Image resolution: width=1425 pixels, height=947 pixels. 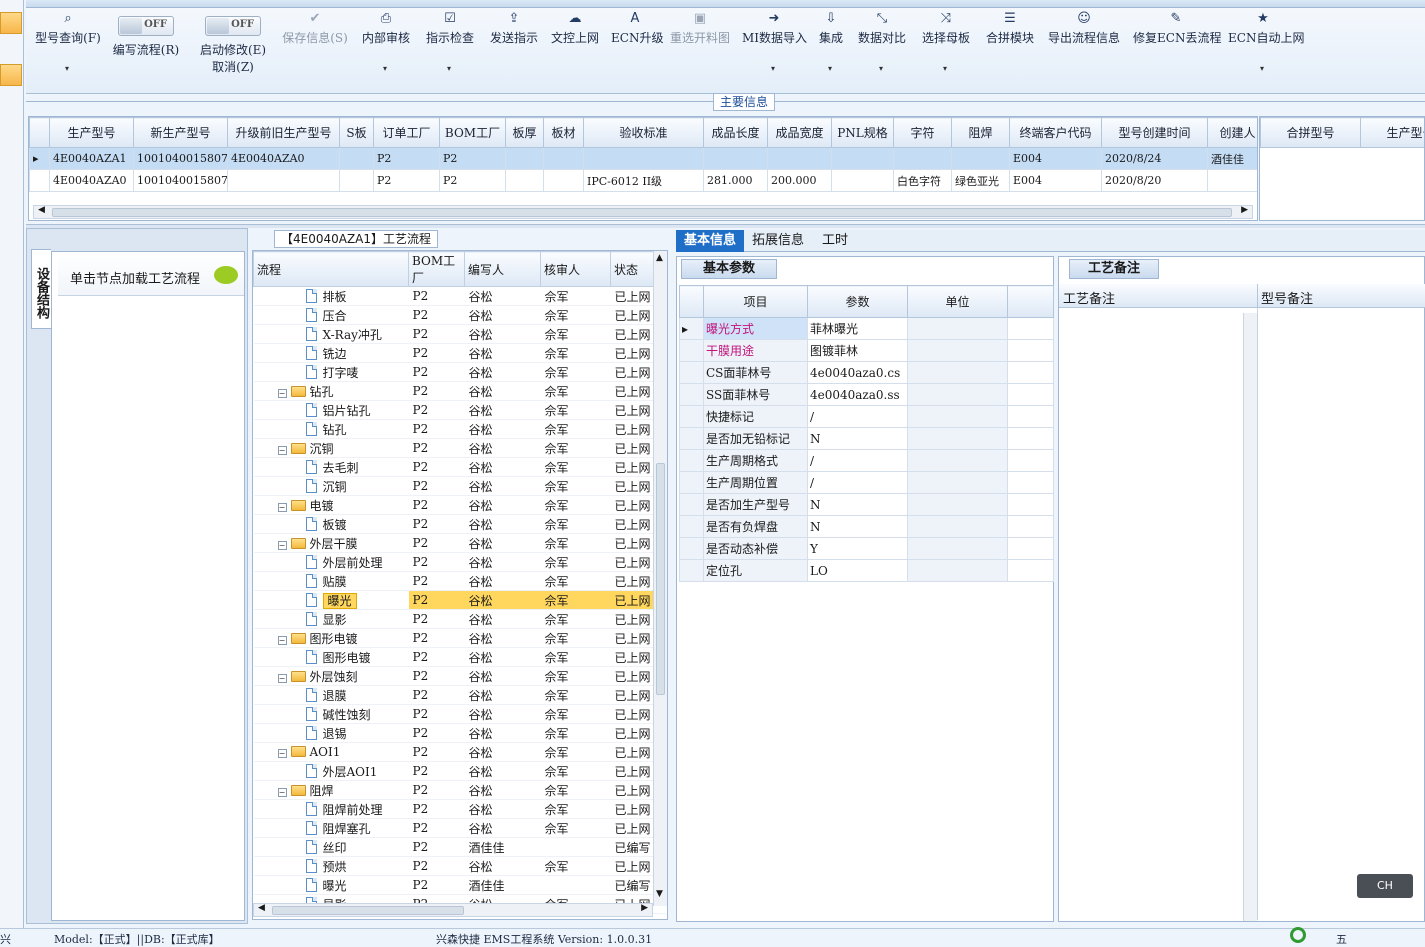 What do you see at coordinates (460, 828) in the screenshot?
I see `flow-row: 阻焊塞孔P2谷松佘军已上网` at bounding box center [460, 828].